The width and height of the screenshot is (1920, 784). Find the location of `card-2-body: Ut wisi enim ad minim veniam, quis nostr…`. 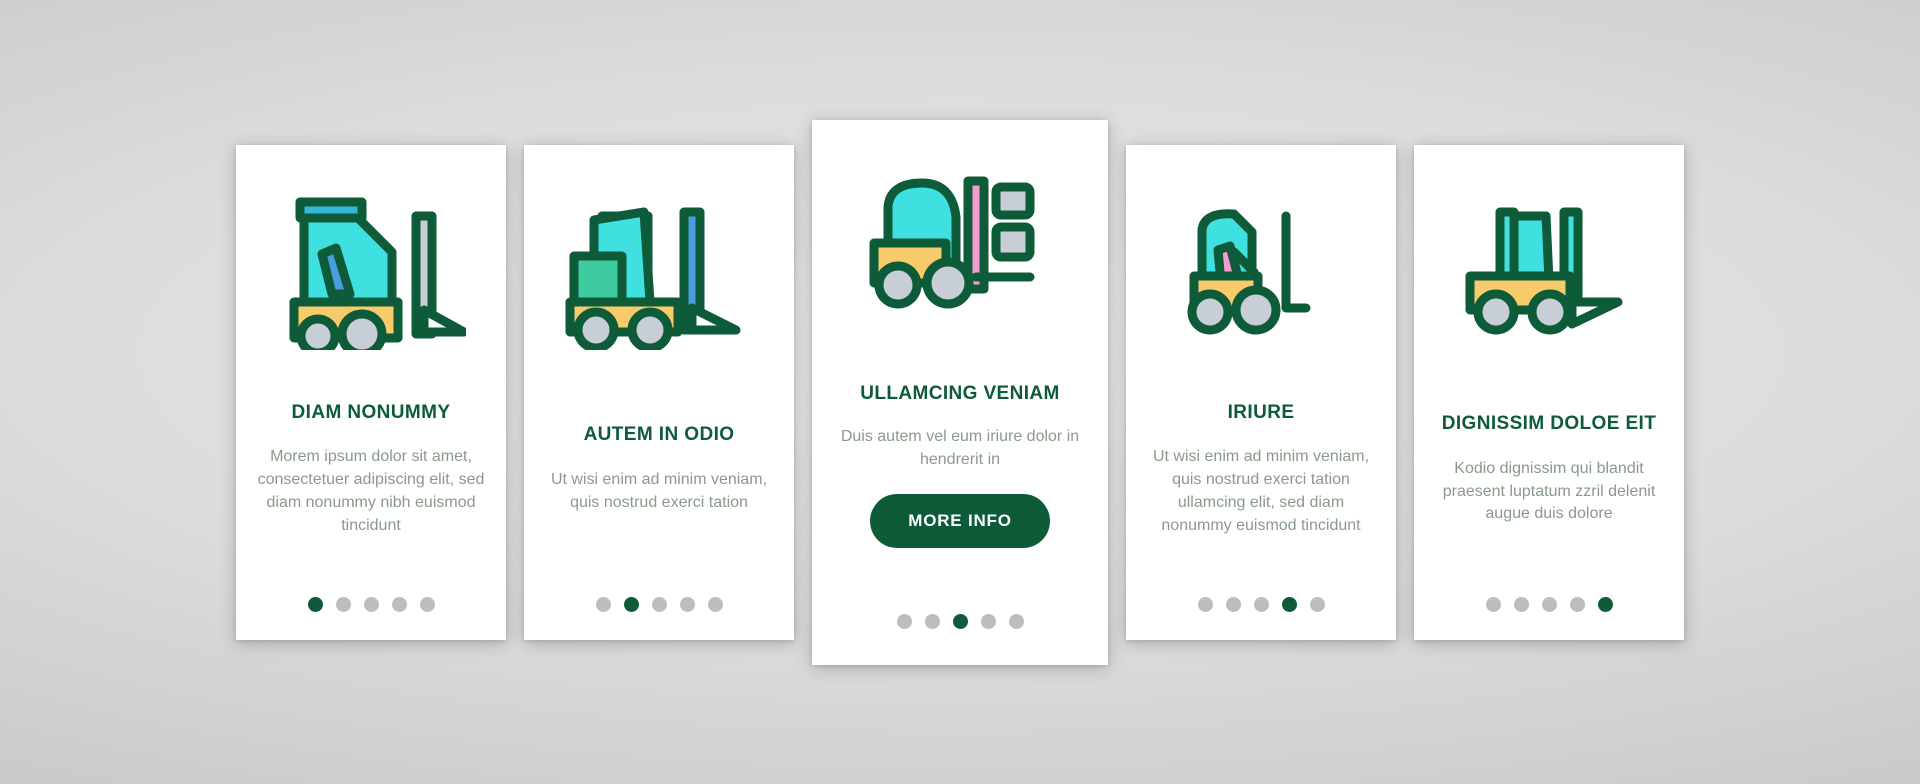

card-2-body: Ut wisi enim ad minim veniam, quis nostr… is located at coordinates (659, 491).